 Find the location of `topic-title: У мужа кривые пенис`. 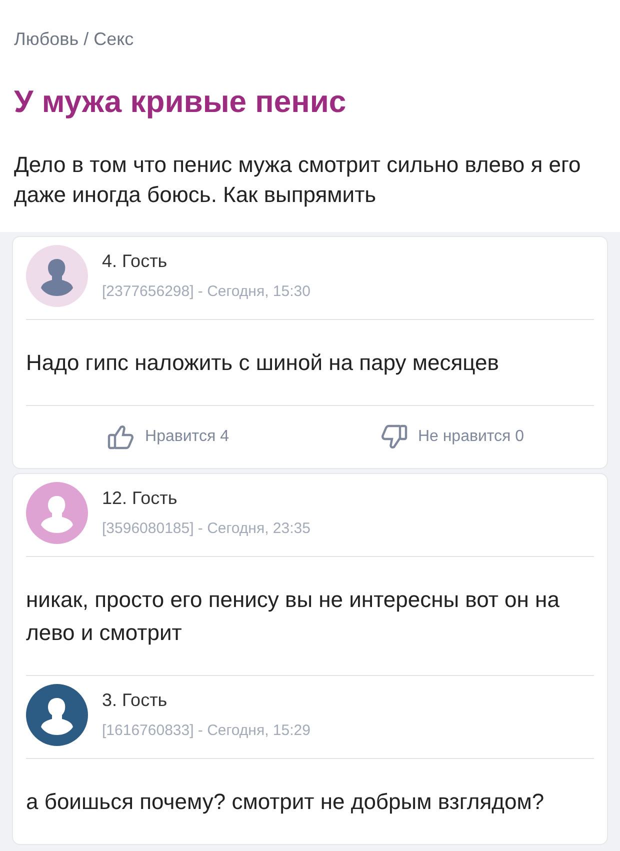

topic-title: У мужа кривые пенис is located at coordinates (181, 102).